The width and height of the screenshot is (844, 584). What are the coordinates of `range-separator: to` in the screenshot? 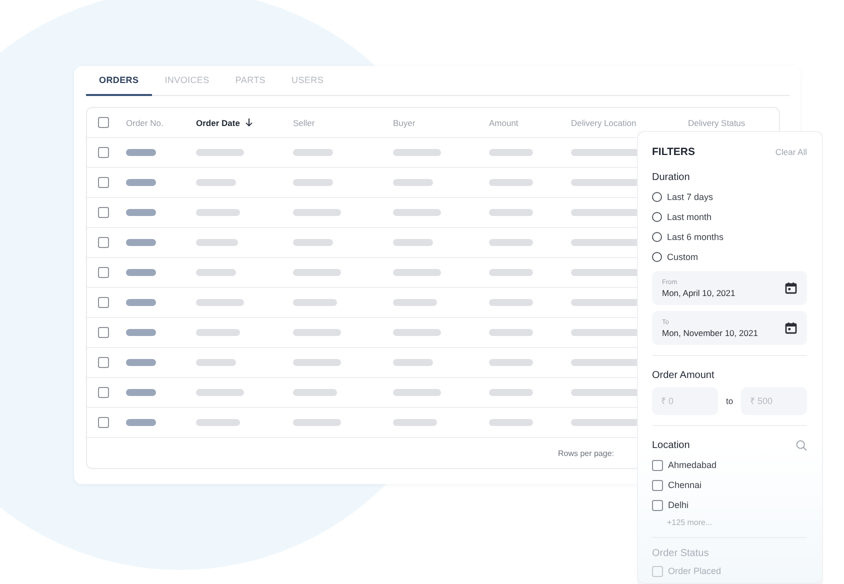 It's located at (729, 401).